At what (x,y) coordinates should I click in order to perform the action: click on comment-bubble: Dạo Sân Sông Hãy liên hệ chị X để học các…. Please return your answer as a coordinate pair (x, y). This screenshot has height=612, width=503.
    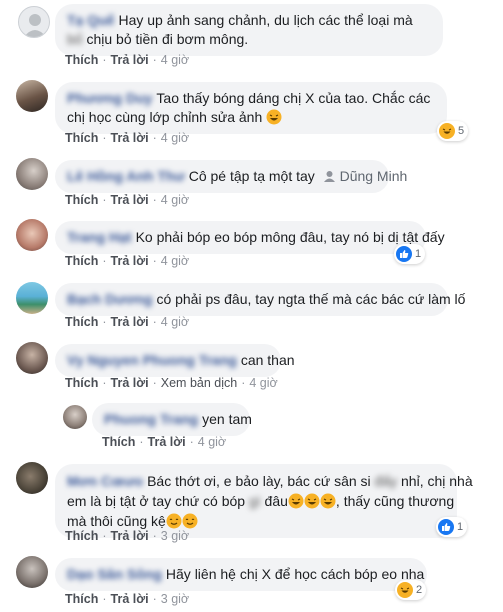
    Looking at the image, I should click on (241, 574).